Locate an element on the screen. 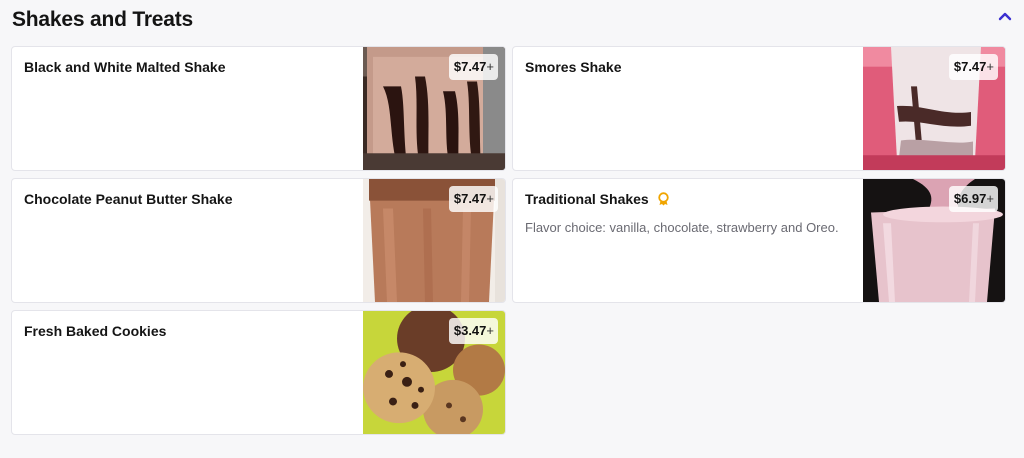  menu-item-card: Fresh Baked Cookies $3.47+ is located at coordinates (258, 372).